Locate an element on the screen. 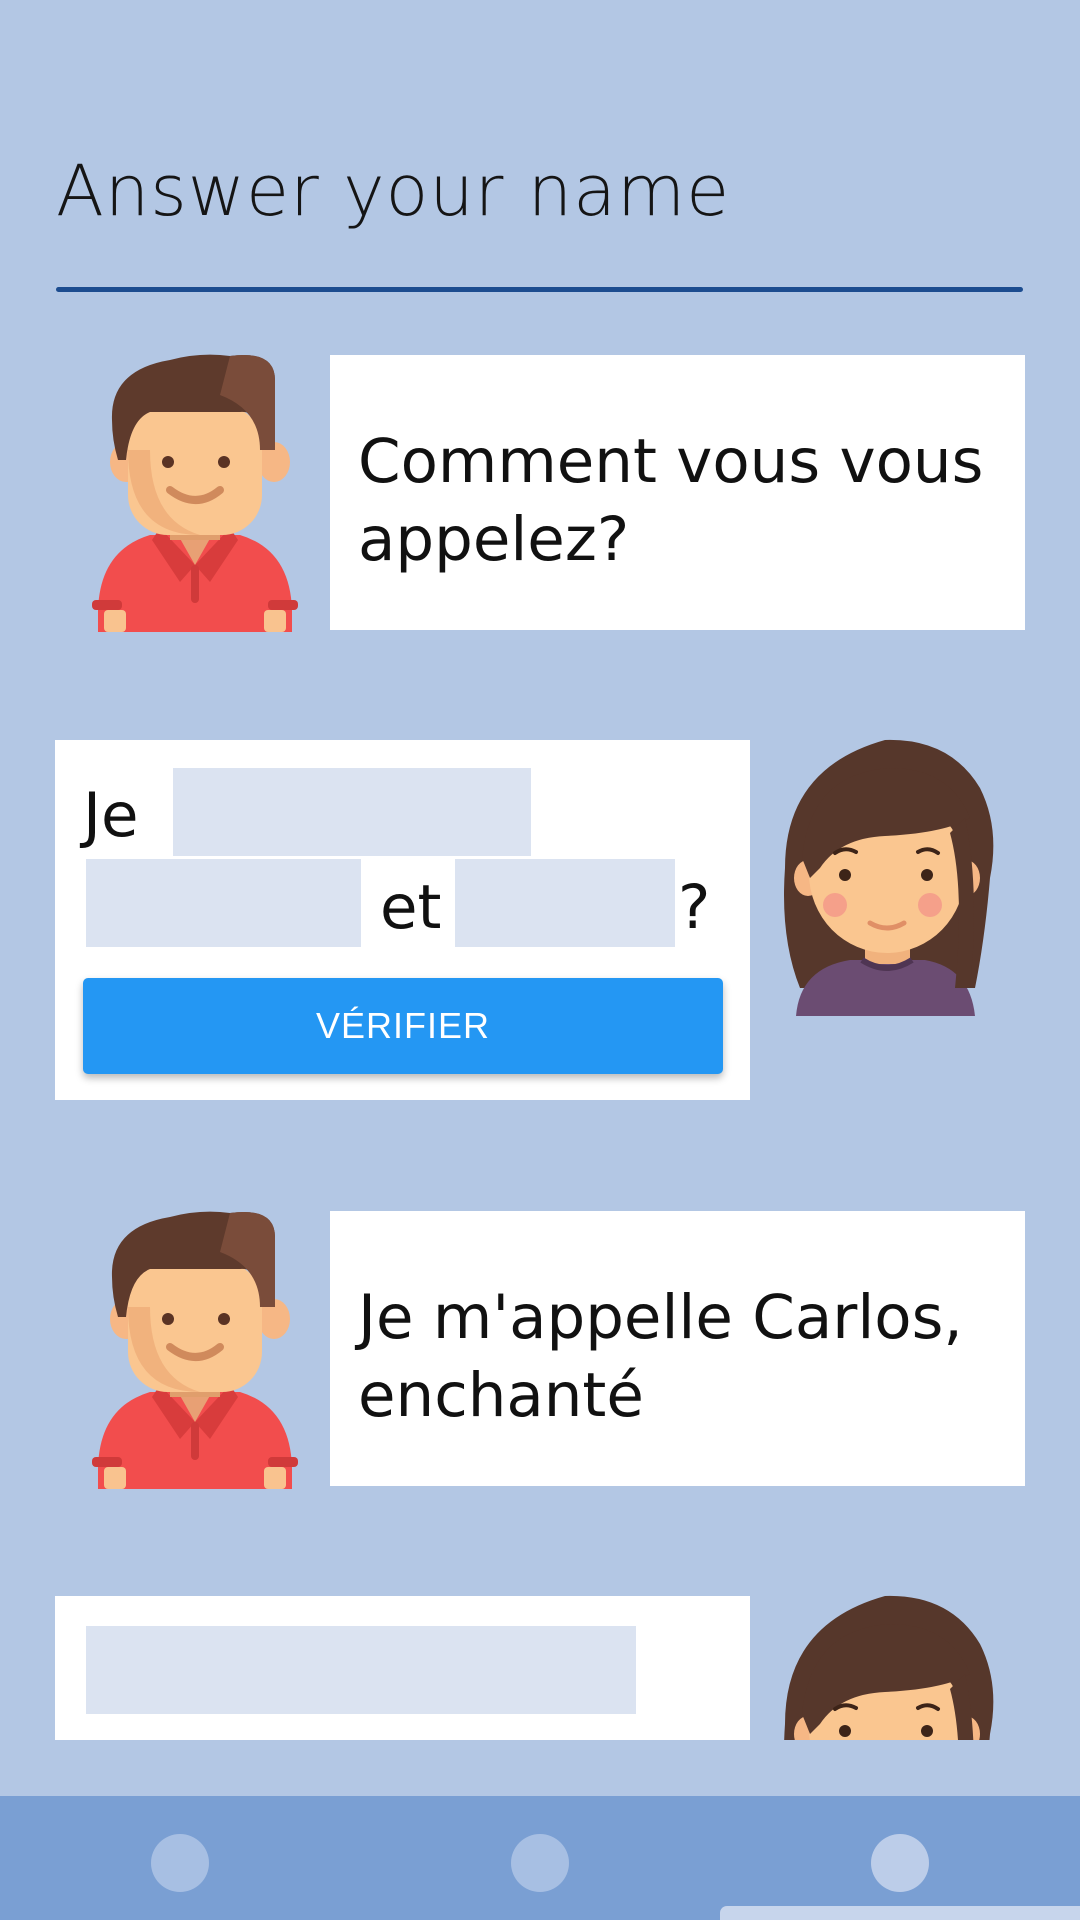  verify-button: VÉRIFIER is located at coordinates (403, 1026).